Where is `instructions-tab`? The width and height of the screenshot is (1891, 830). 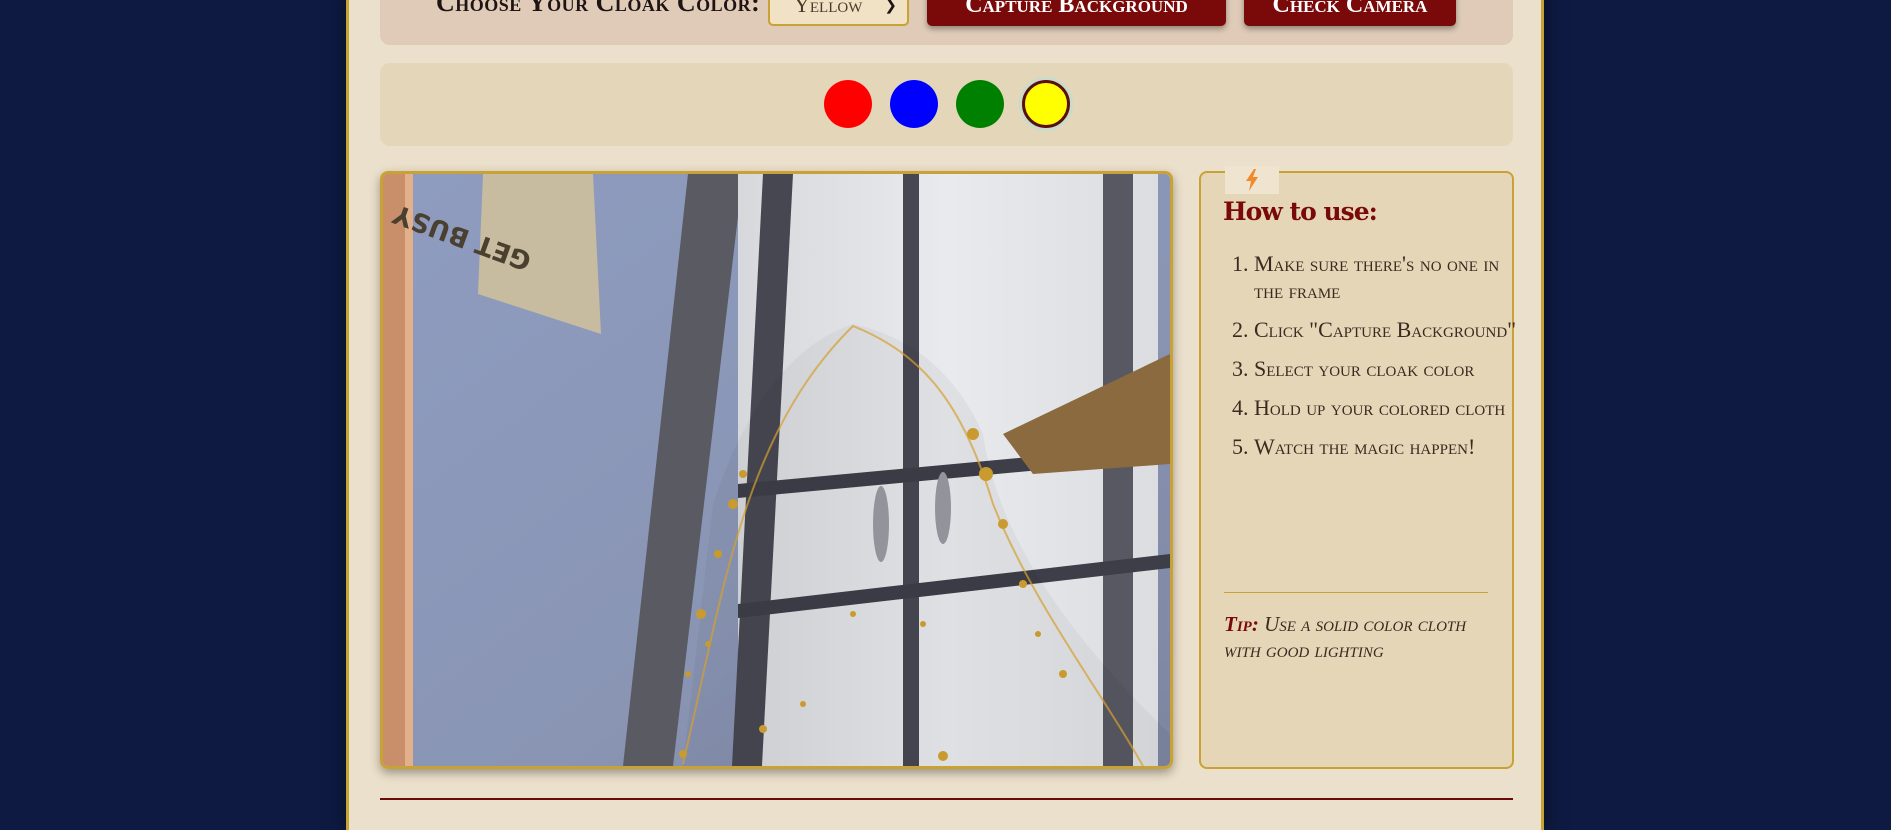 instructions-tab is located at coordinates (1252, 180).